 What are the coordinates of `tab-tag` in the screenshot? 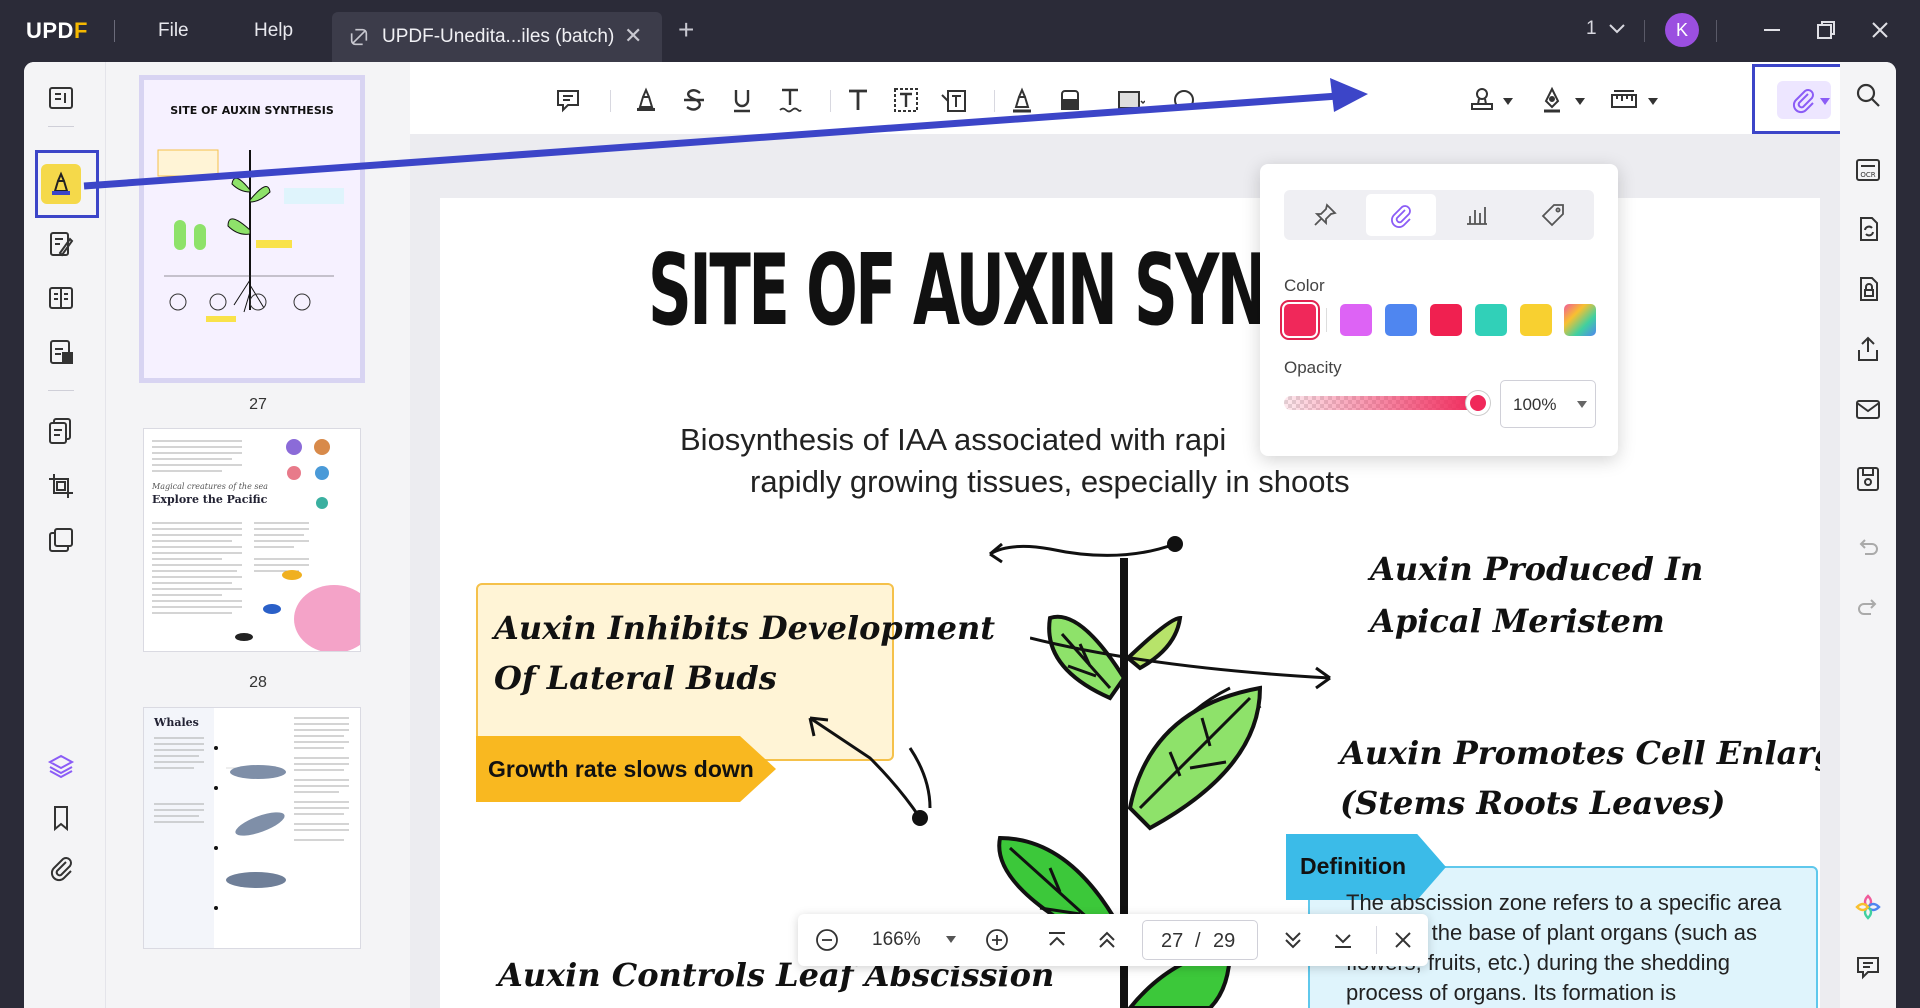 It's located at (1553, 215).